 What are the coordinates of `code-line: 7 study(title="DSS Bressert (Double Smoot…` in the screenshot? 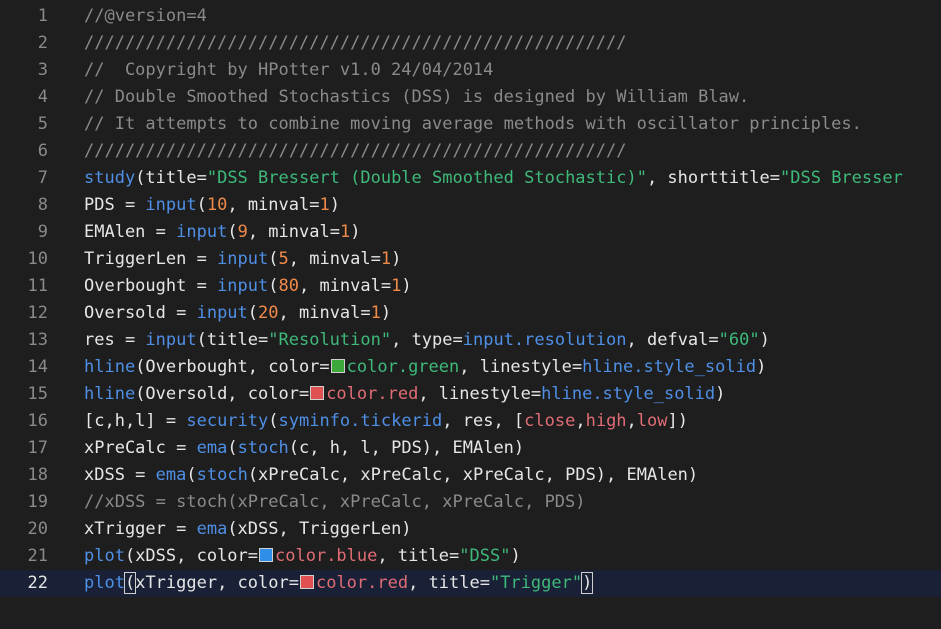 It's located at (470, 178).